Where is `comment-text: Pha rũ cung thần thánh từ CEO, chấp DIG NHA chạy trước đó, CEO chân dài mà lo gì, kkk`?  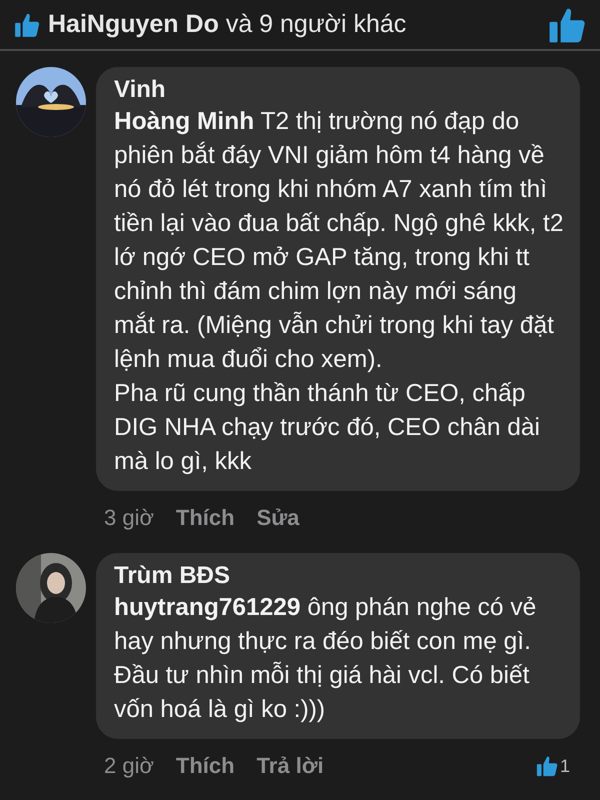
comment-text: Pha rũ cung thần thánh từ CEO, chấp DIG NHA chạy trước đó, CEO chân dài mà lo gì, kkk is located at coordinates (327, 428).